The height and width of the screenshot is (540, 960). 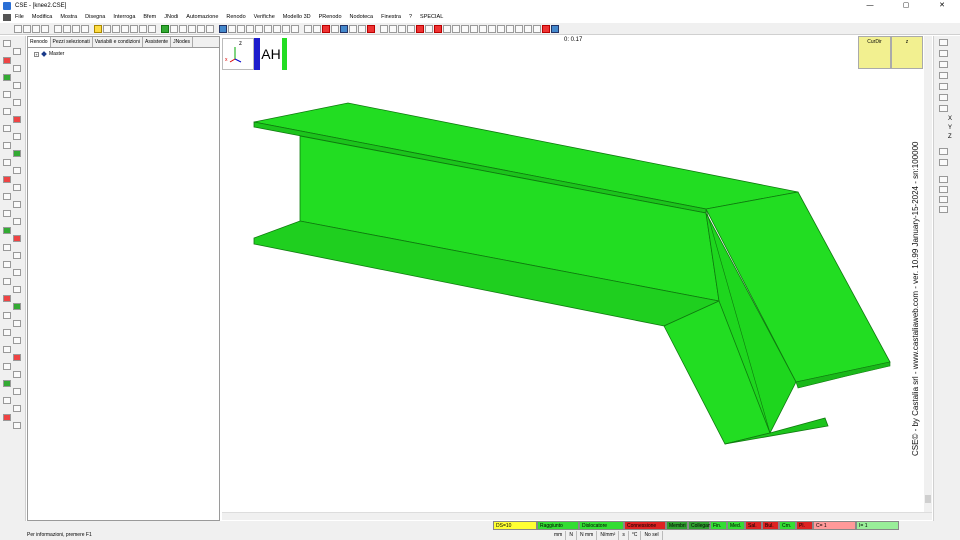 I want to click on tab-renodo: Renodo, so click(x=39, y=42).